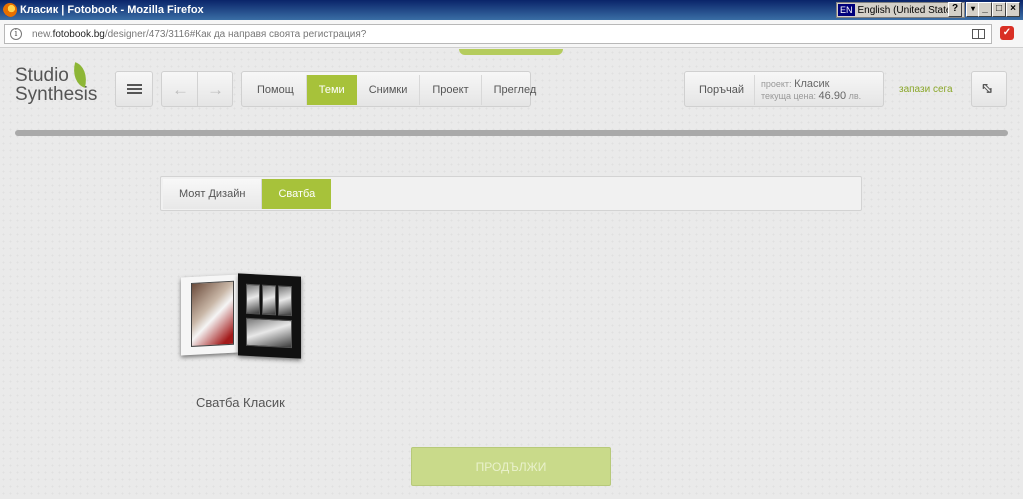  Describe the element at coordinates (1013, 9) in the screenshot. I see `close-icon: ×` at that location.